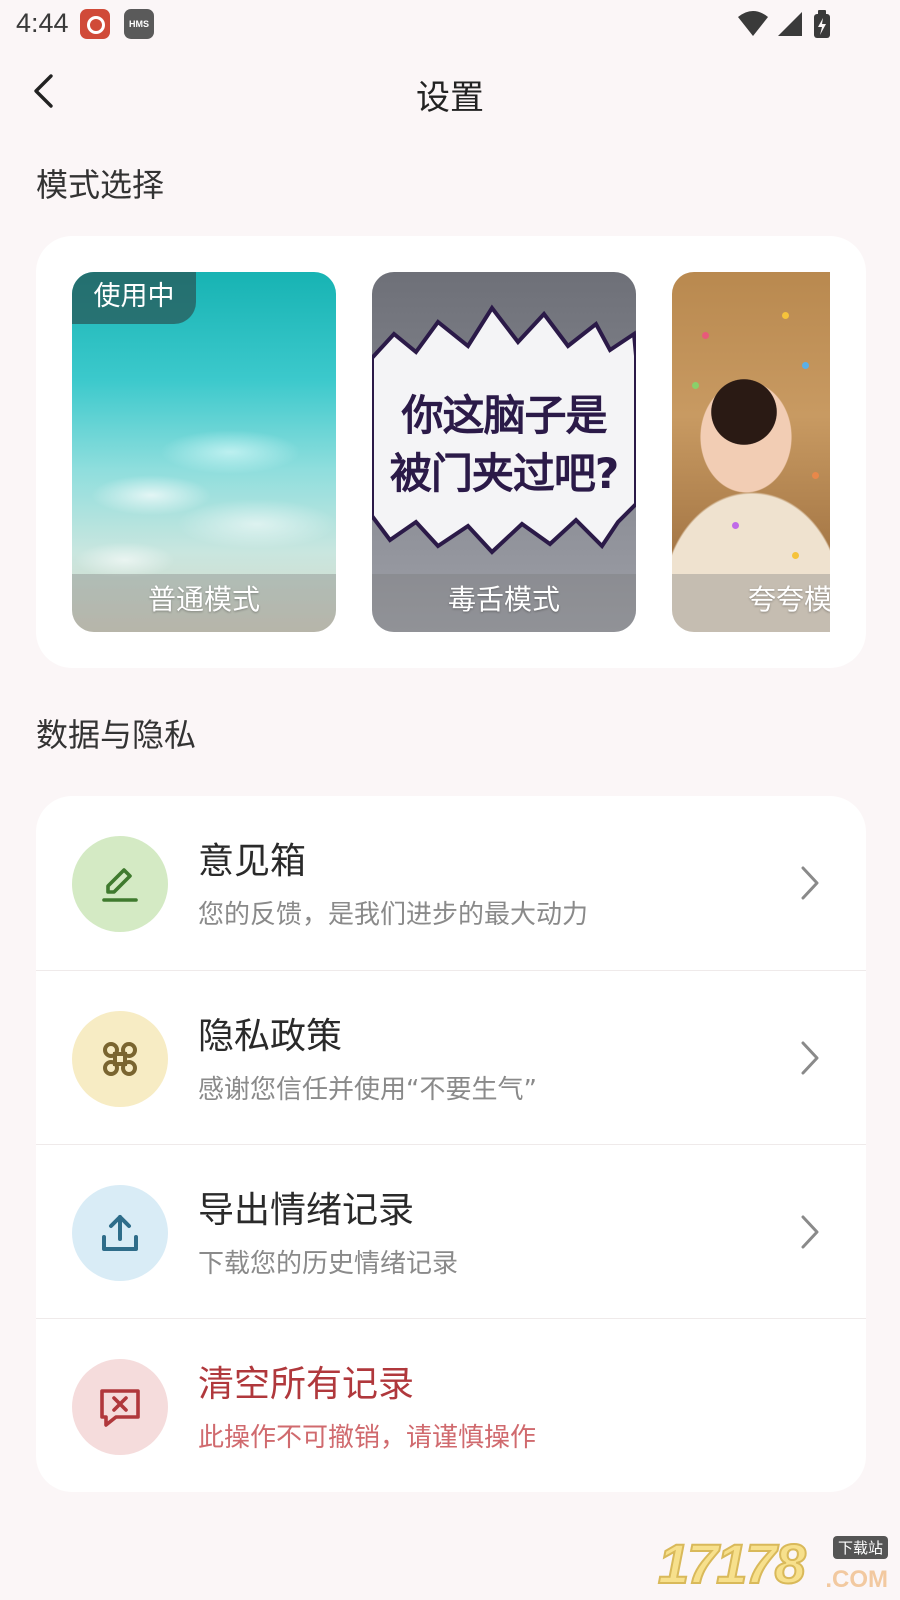 Image resolution: width=900 pixels, height=1600 pixels. Describe the element at coordinates (306, 1210) in the screenshot. I see `item-title: 导出情绪记录` at that location.